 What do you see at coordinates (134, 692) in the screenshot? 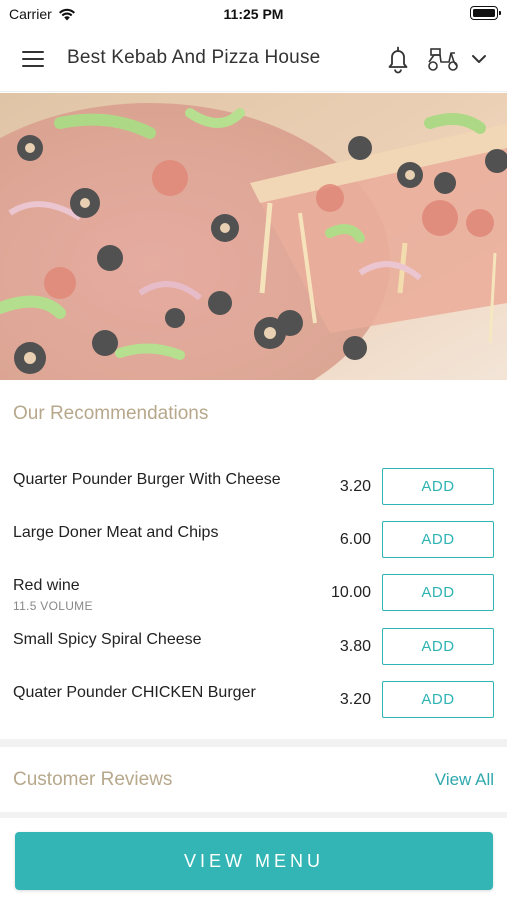
I see `item-name: Quater Pounder CHICKEN Burger` at bounding box center [134, 692].